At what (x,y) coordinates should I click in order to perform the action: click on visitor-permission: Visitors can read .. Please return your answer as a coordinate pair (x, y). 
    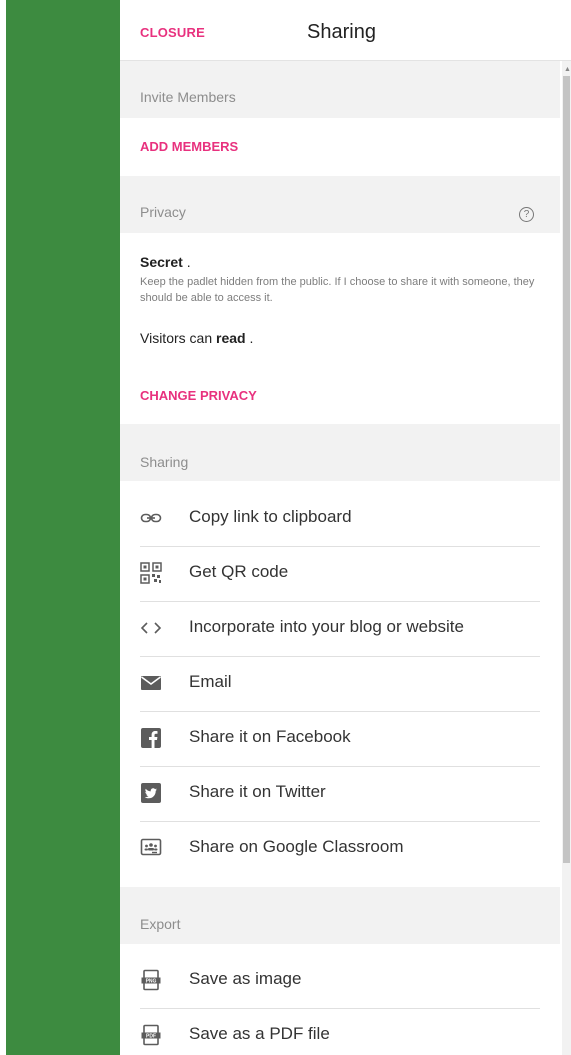
    Looking at the image, I should click on (197, 338).